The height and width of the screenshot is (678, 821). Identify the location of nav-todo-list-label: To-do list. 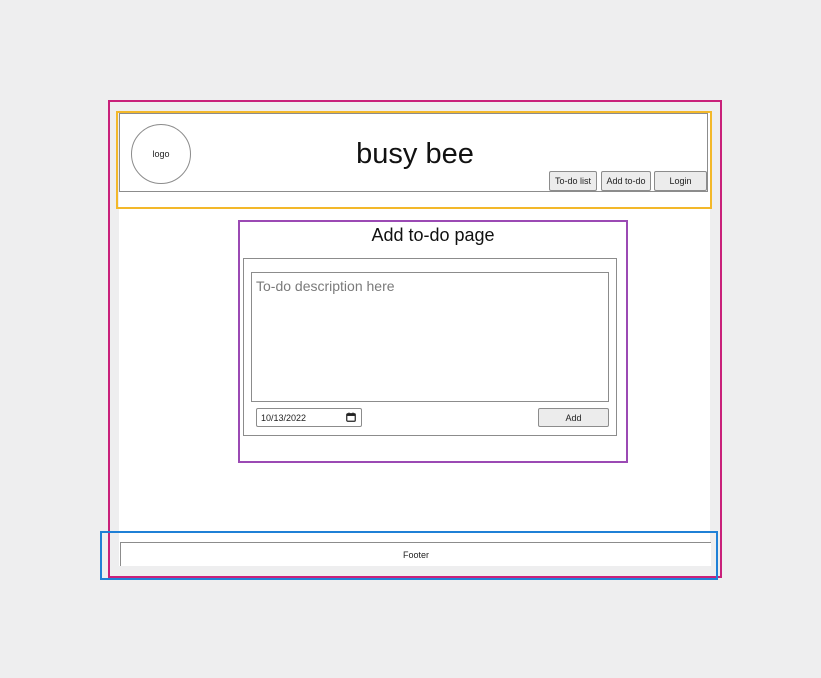
(572, 181).